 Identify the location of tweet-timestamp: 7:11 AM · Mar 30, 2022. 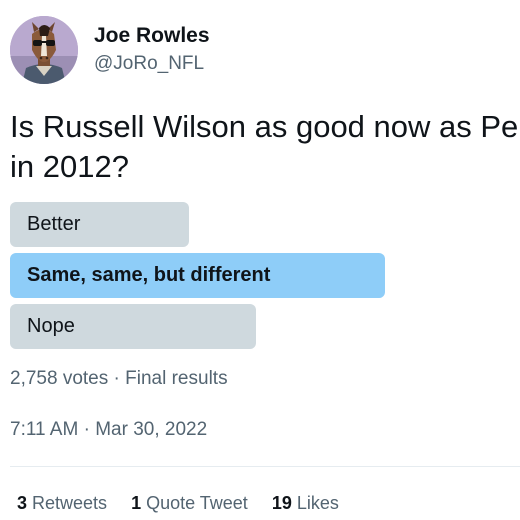
(108, 430).